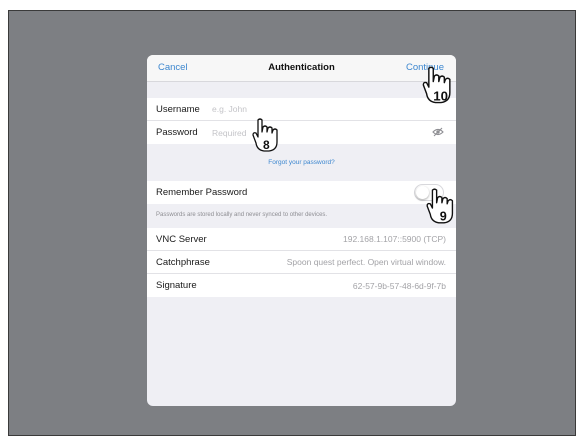 The width and height of the screenshot is (586, 444). I want to click on password-label: Password, so click(177, 132).